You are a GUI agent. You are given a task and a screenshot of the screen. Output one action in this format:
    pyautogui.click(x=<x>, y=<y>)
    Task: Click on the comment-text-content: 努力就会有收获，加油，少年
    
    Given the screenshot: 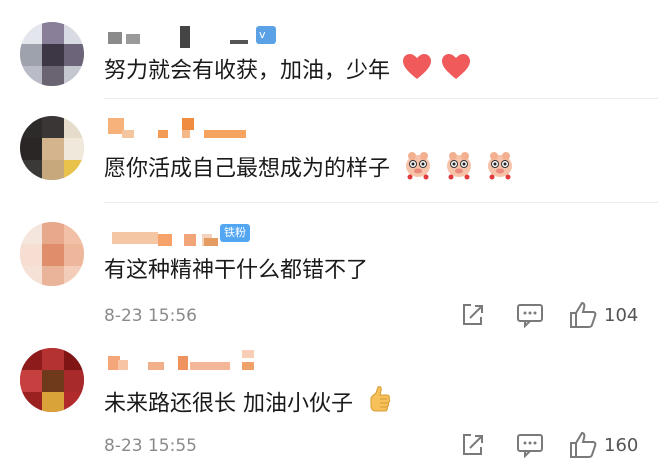 What is the action you would take?
    pyautogui.click(x=247, y=71)
    